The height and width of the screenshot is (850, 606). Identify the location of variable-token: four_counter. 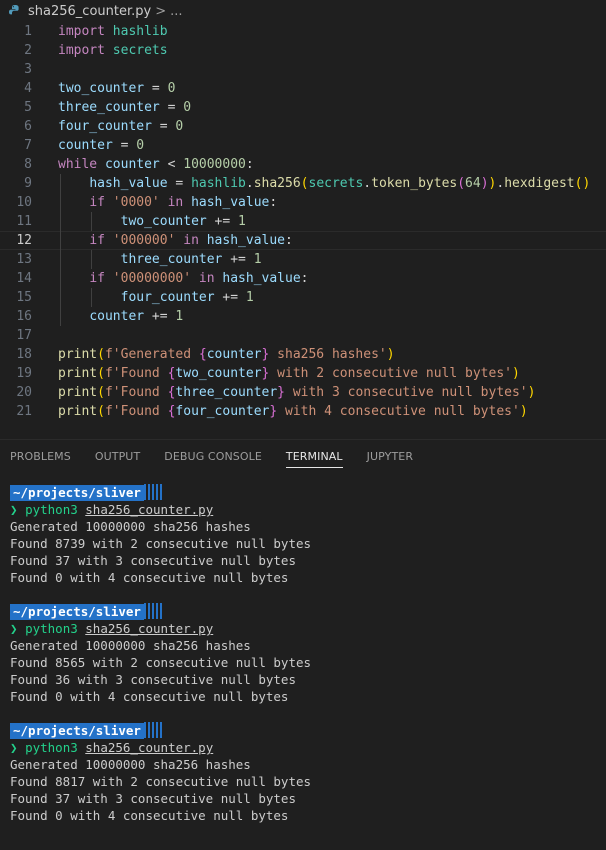
(167, 297).